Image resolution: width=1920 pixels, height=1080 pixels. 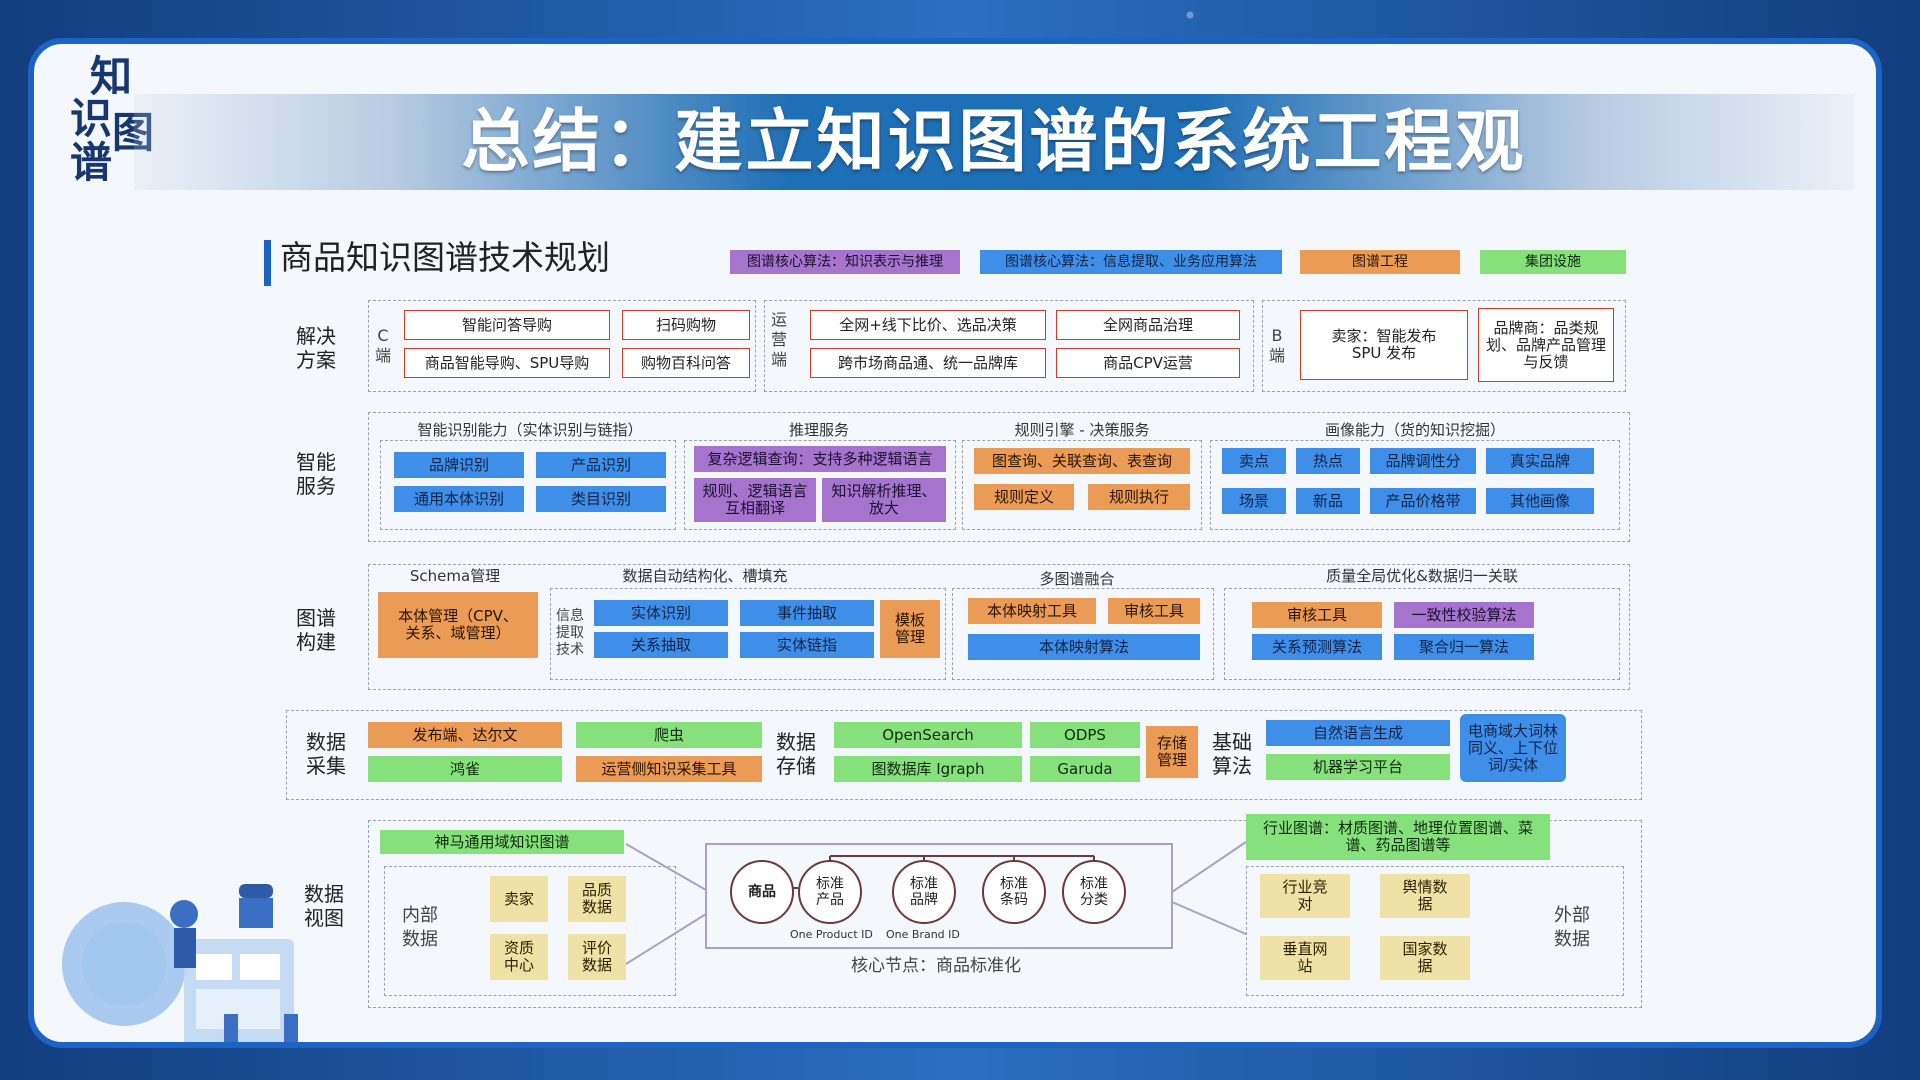 I want to click on robot-illustration, so click(x=180, y=963).